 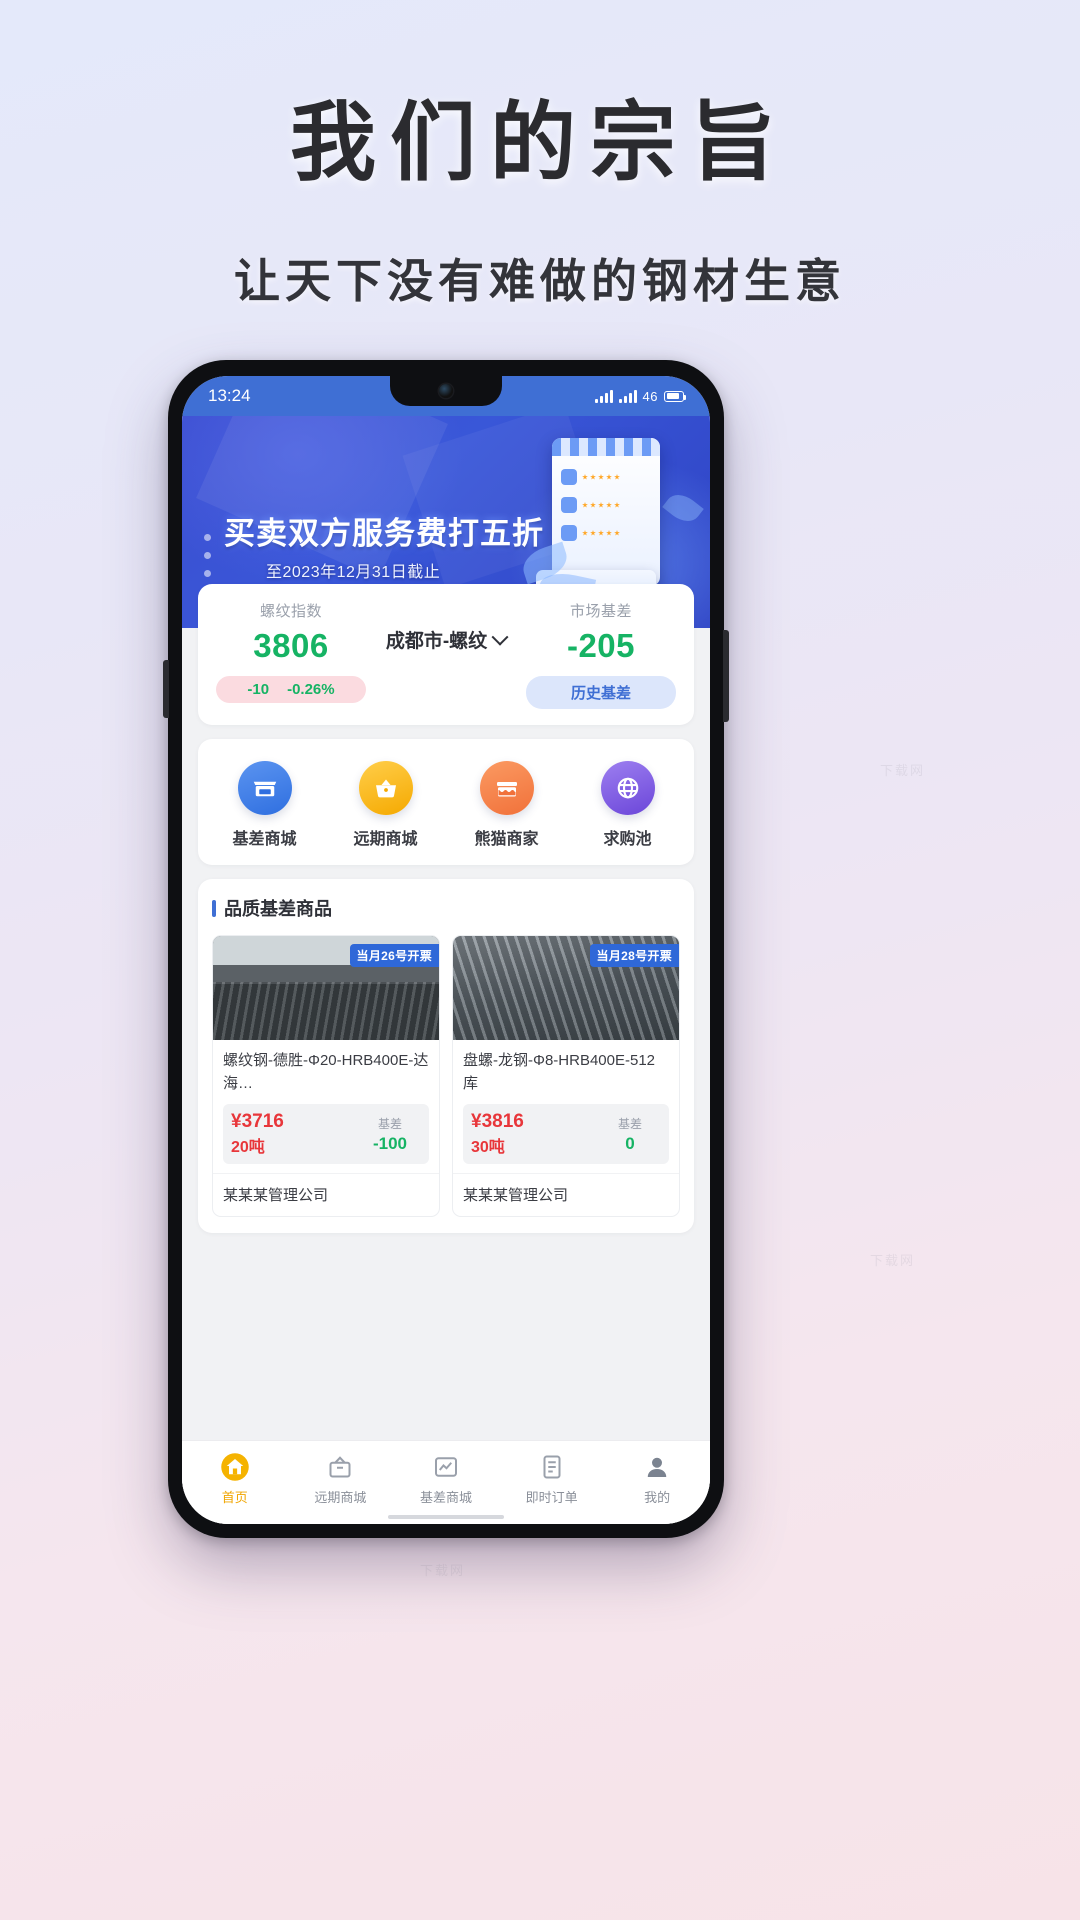 What do you see at coordinates (257, 1121) in the screenshot?
I see `product-price: ¥3716` at bounding box center [257, 1121].